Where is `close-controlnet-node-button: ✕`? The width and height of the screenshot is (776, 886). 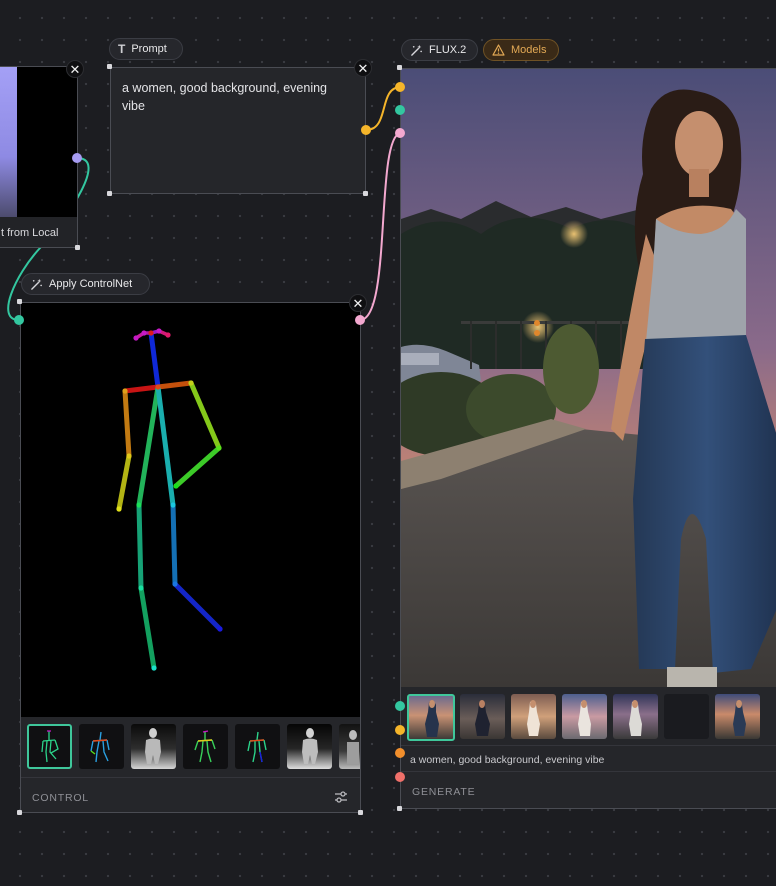 close-controlnet-node-button: ✕ is located at coordinates (358, 303).